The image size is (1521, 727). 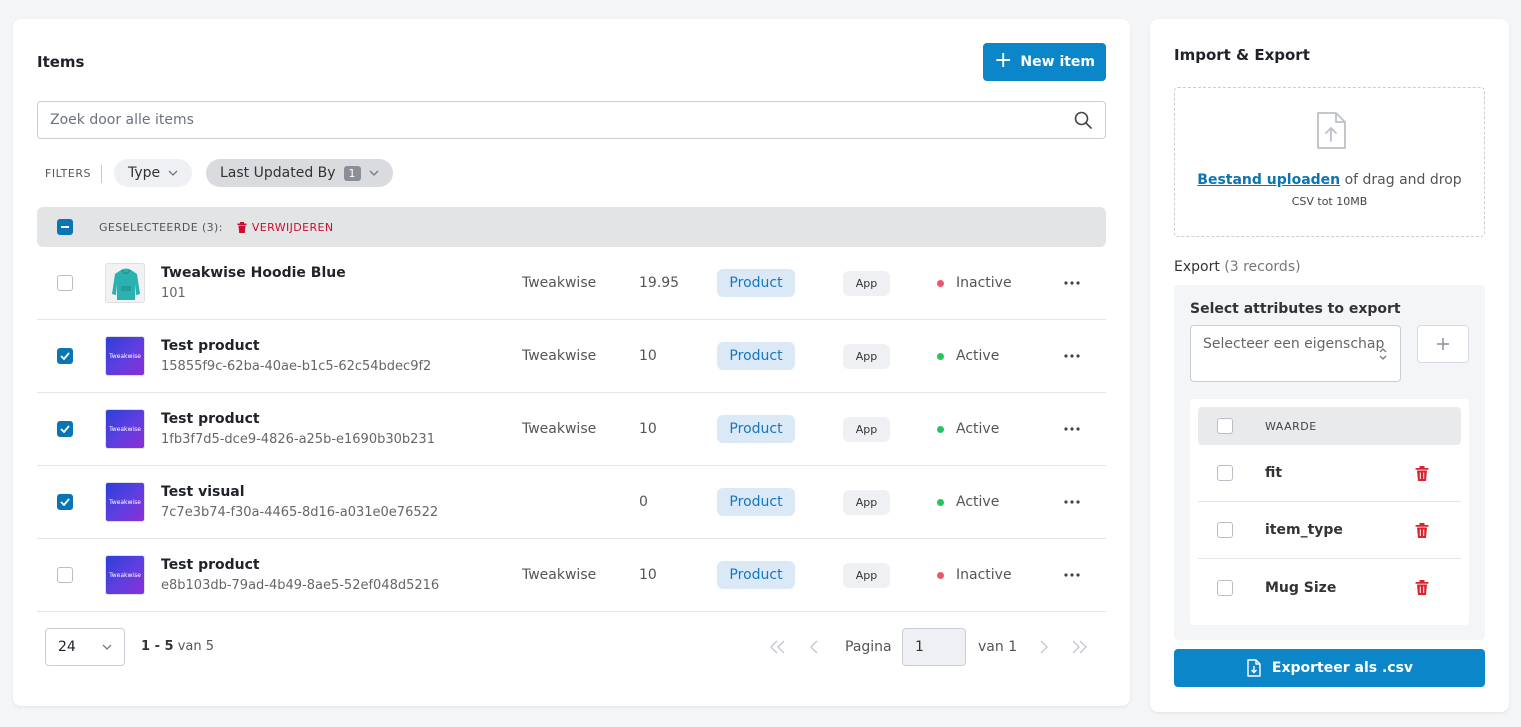 I want to click on pagination-range: 1 - 5 van 5, so click(x=177, y=646).